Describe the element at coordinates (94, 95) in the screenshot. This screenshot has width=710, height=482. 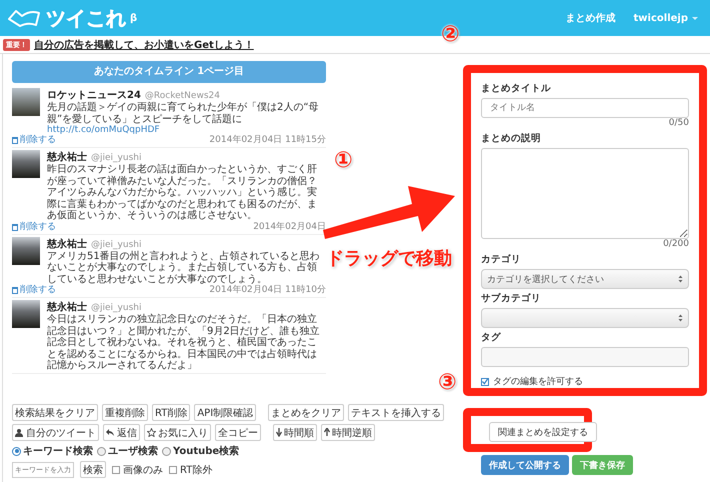
I see `tweet-author: ロケットニュース24` at that location.